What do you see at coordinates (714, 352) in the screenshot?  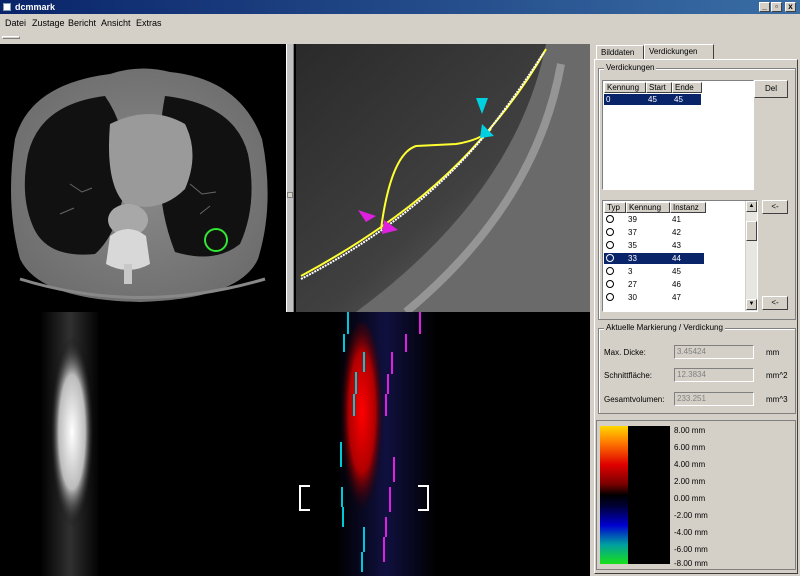 I see `max-dicke-field: 3.45424` at bounding box center [714, 352].